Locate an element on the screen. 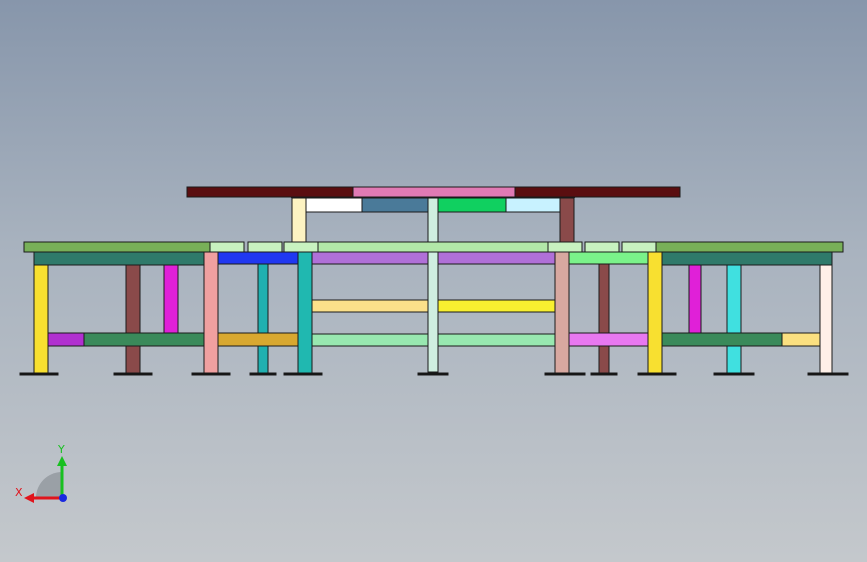 This screenshot has width=867, height=562. long-bench-top is located at coordinates (430, 247).